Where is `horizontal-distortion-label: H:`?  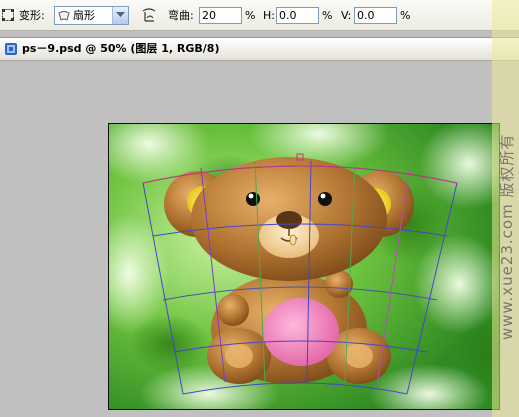
horizontal-distortion-label: H: is located at coordinates (269, 15).